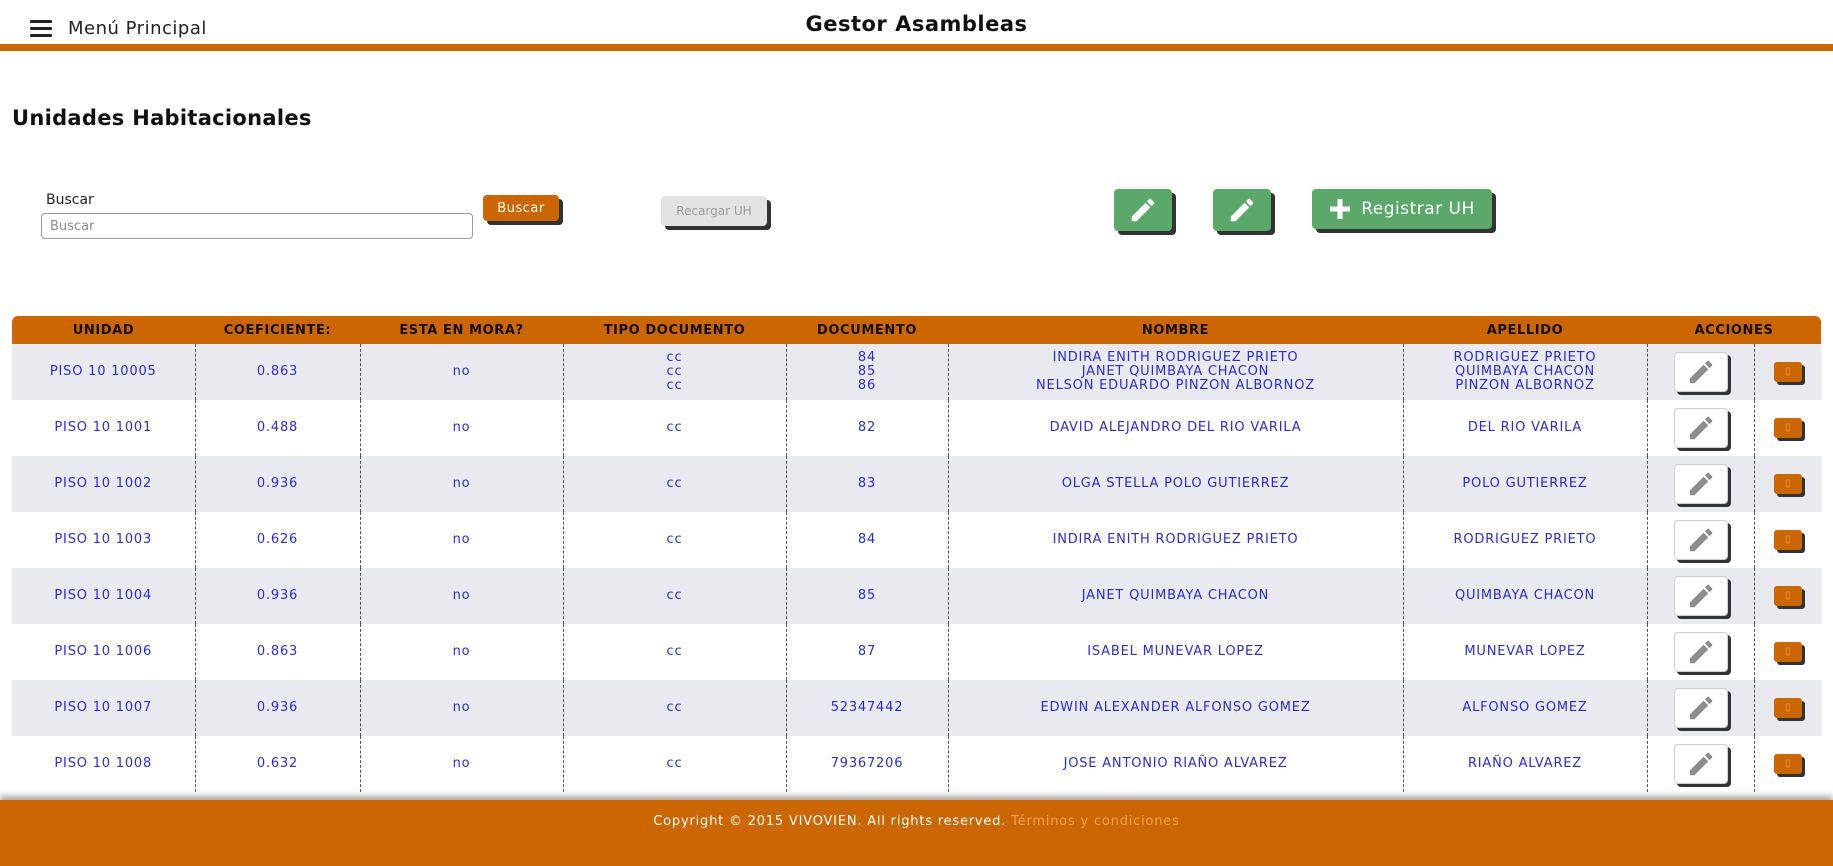 This screenshot has width=1833, height=866. I want to click on cell-nombre: DAVID ALEJANDRO DEL RIO VARILA, so click(1175, 428).